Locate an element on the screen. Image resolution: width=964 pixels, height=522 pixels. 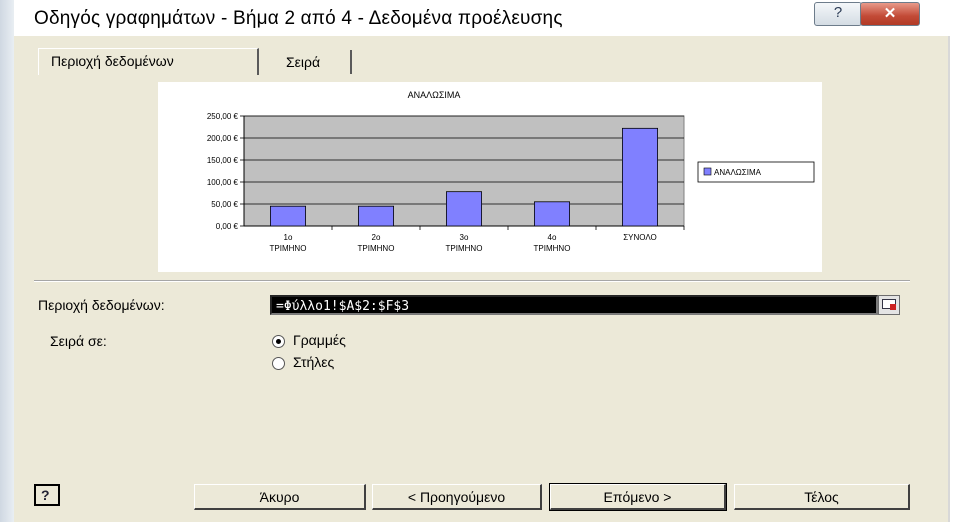
background-window-edge is located at coordinates (7, 261).